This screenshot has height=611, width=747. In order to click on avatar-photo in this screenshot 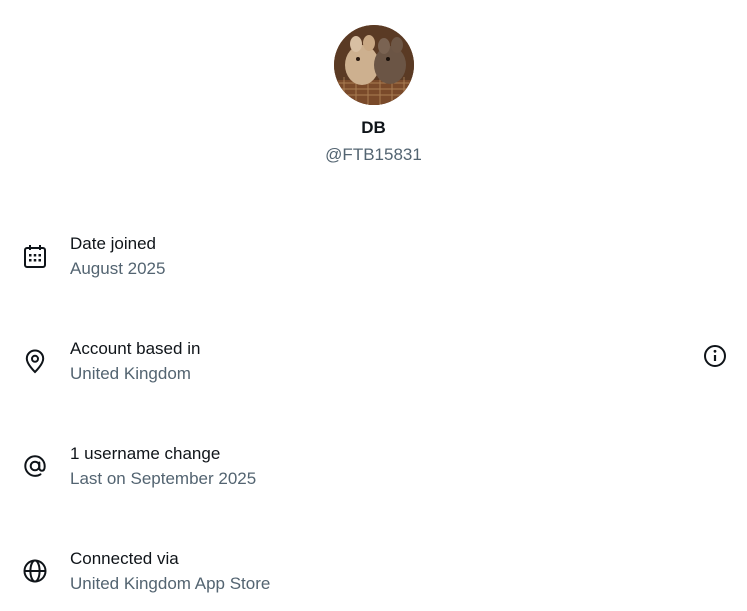, I will do `click(374, 65)`.